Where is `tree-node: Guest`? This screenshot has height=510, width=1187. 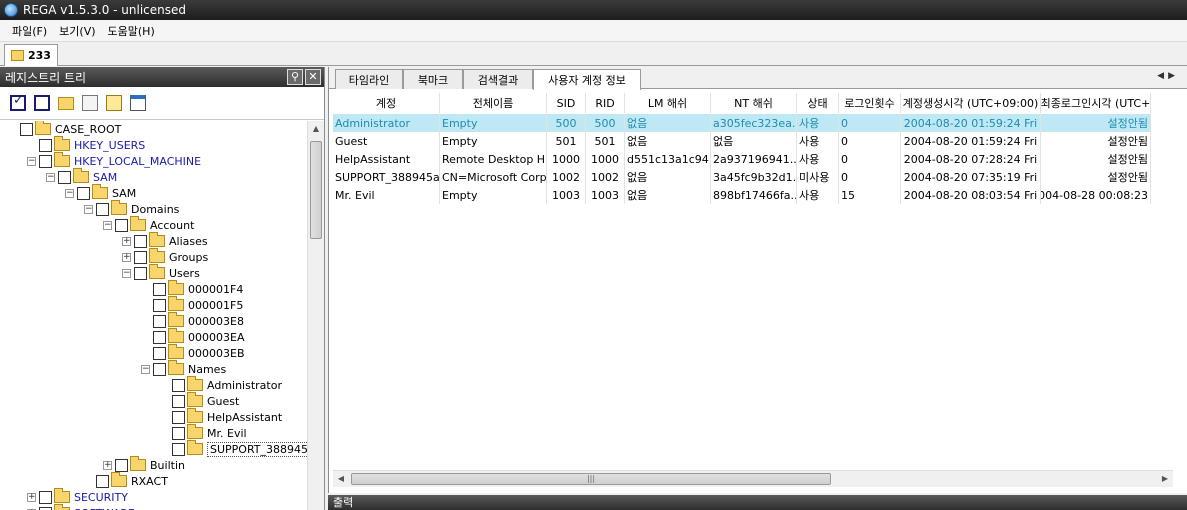 tree-node: Guest is located at coordinates (199, 400).